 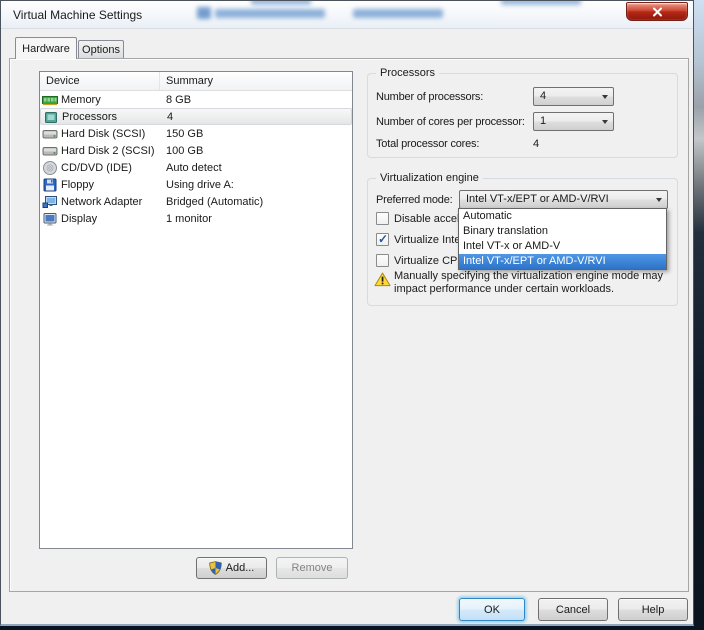 I want to click on help-button: Help, so click(x=653, y=609).